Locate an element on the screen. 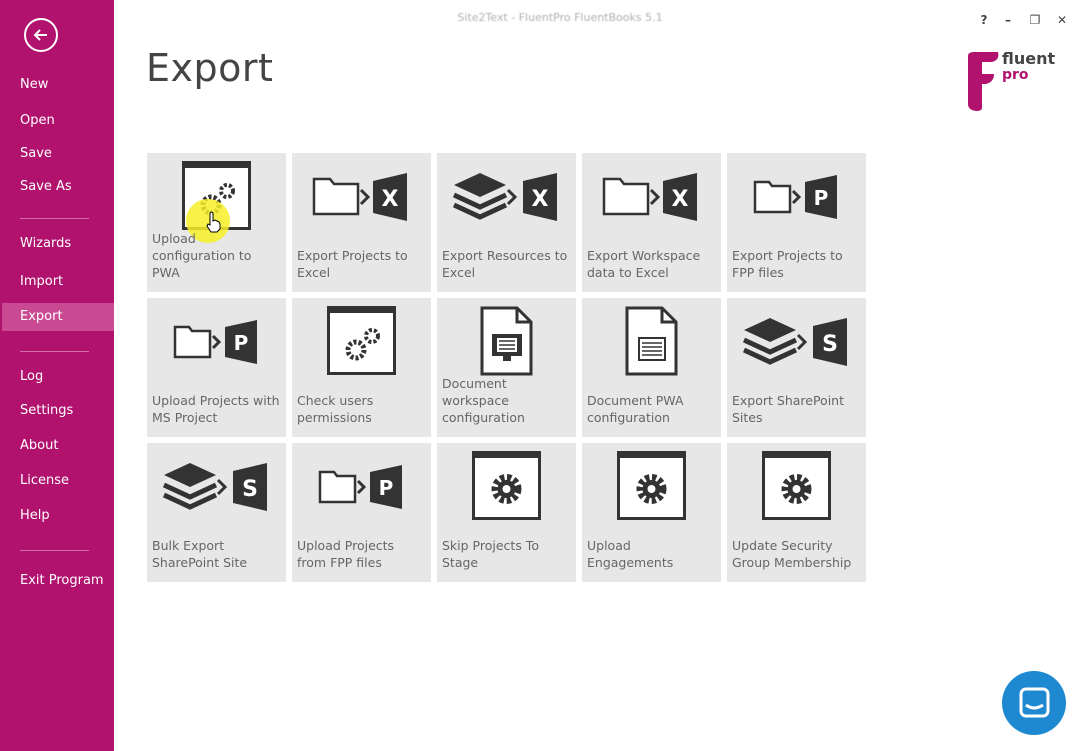  tile-update-security-group-membership: Update Security Group Membership is located at coordinates (796, 512).